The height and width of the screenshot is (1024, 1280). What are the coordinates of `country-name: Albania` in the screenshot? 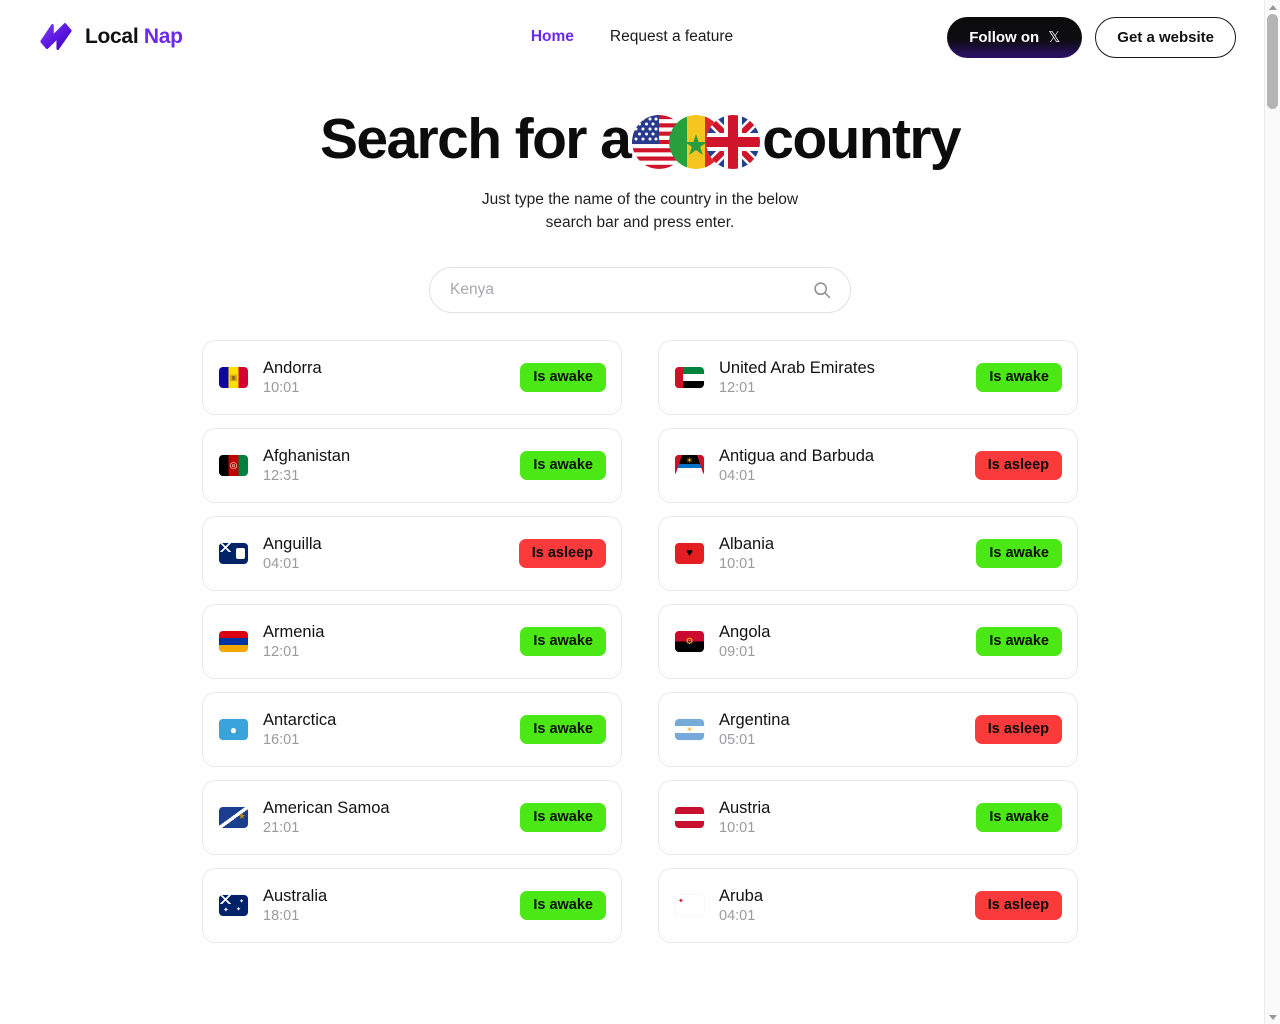 It's located at (747, 543).